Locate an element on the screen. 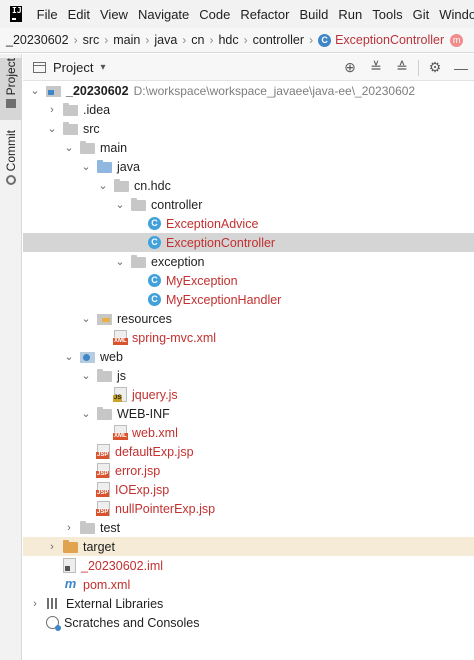  tree-row-controller: ⌄ controller is located at coordinates (248, 204).